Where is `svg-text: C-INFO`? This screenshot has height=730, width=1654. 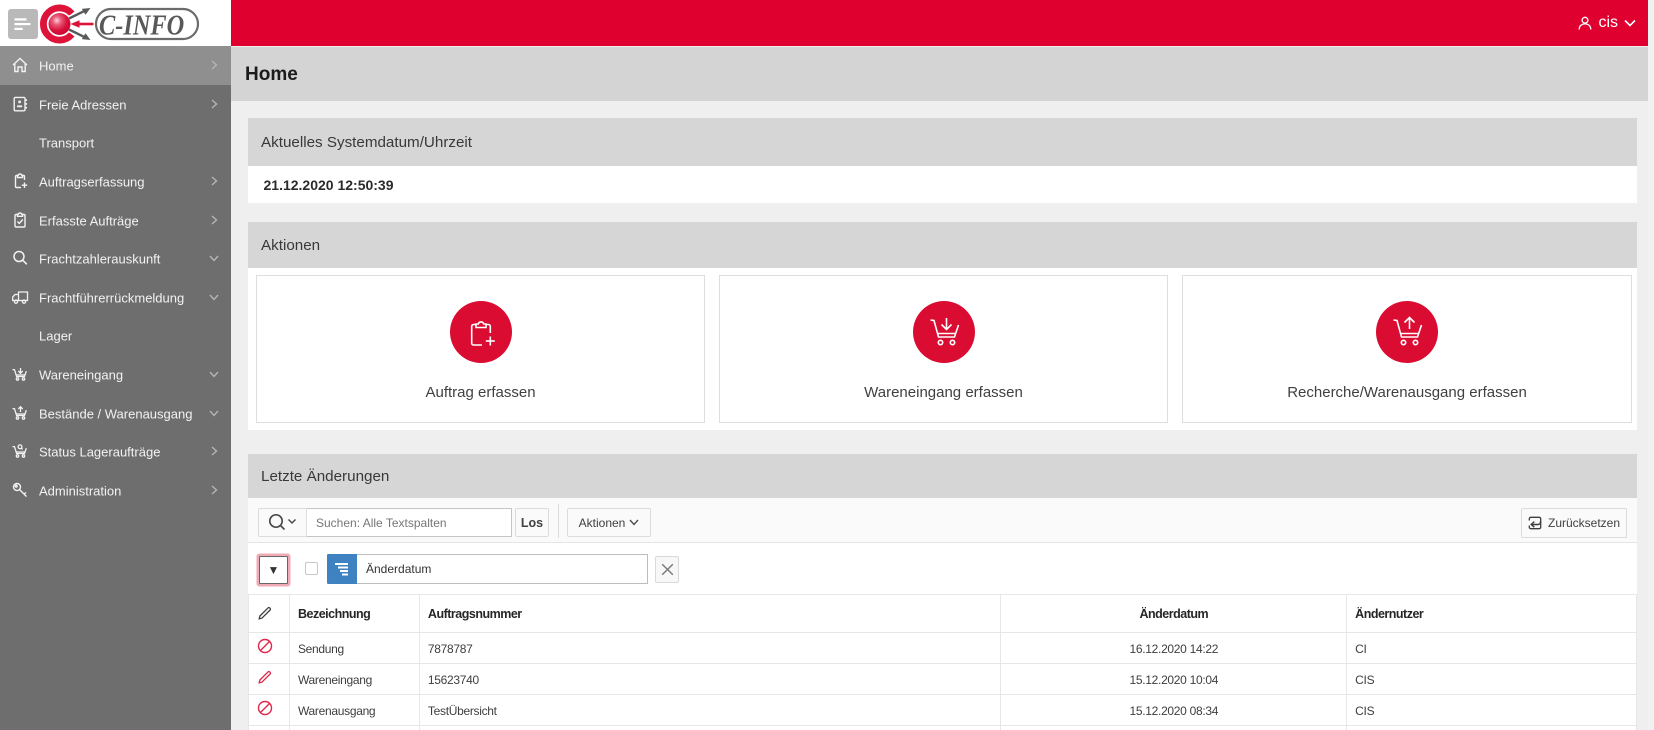 svg-text: C-INFO is located at coordinates (141, 25).